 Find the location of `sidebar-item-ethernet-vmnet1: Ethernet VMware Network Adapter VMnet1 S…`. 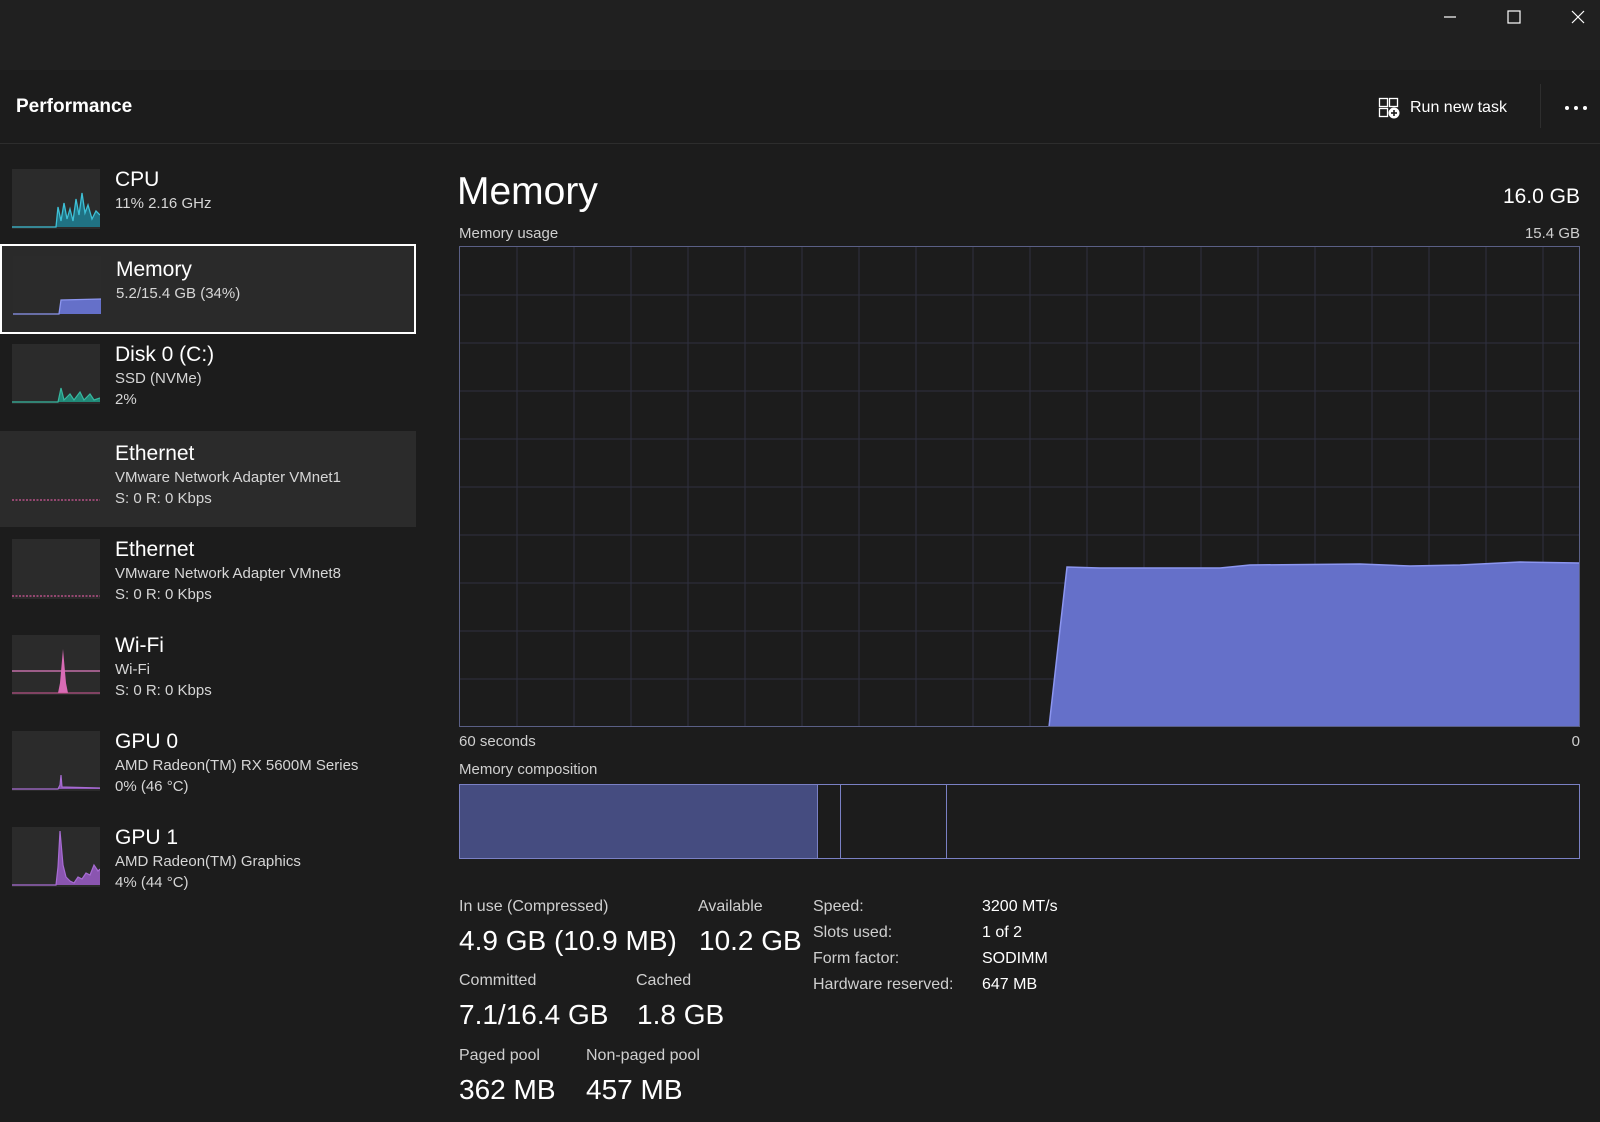

sidebar-item-ethernet-vmnet1: Ethernet VMware Network Adapter VMnet1 S… is located at coordinates (208, 479).